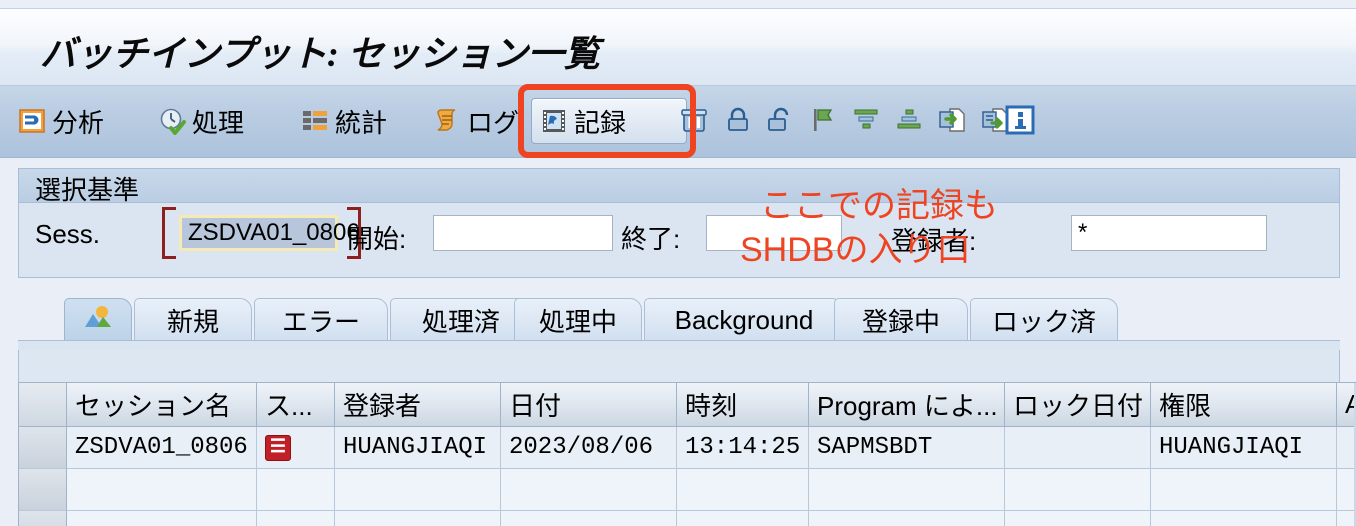  Describe the element at coordinates (32, 121) in the screenshot. I see `analysis-icon` at that location.